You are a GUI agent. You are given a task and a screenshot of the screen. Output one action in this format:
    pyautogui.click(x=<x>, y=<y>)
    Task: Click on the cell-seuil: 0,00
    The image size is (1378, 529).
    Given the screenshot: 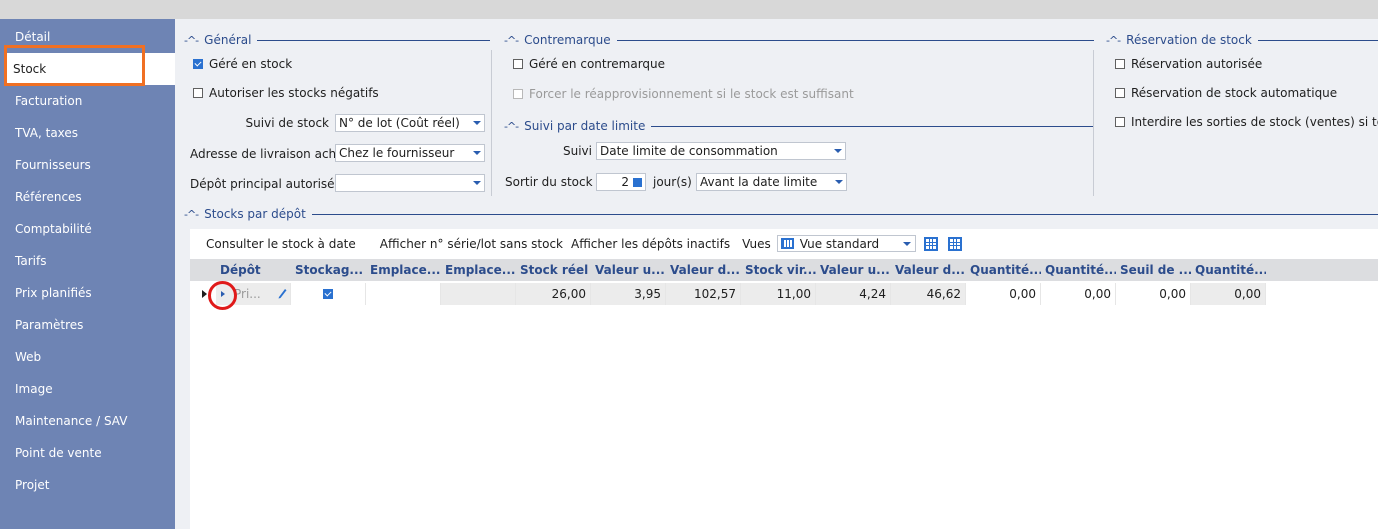 What is the action you would take?
    pyautogui.click(x=1153, y=294)
    